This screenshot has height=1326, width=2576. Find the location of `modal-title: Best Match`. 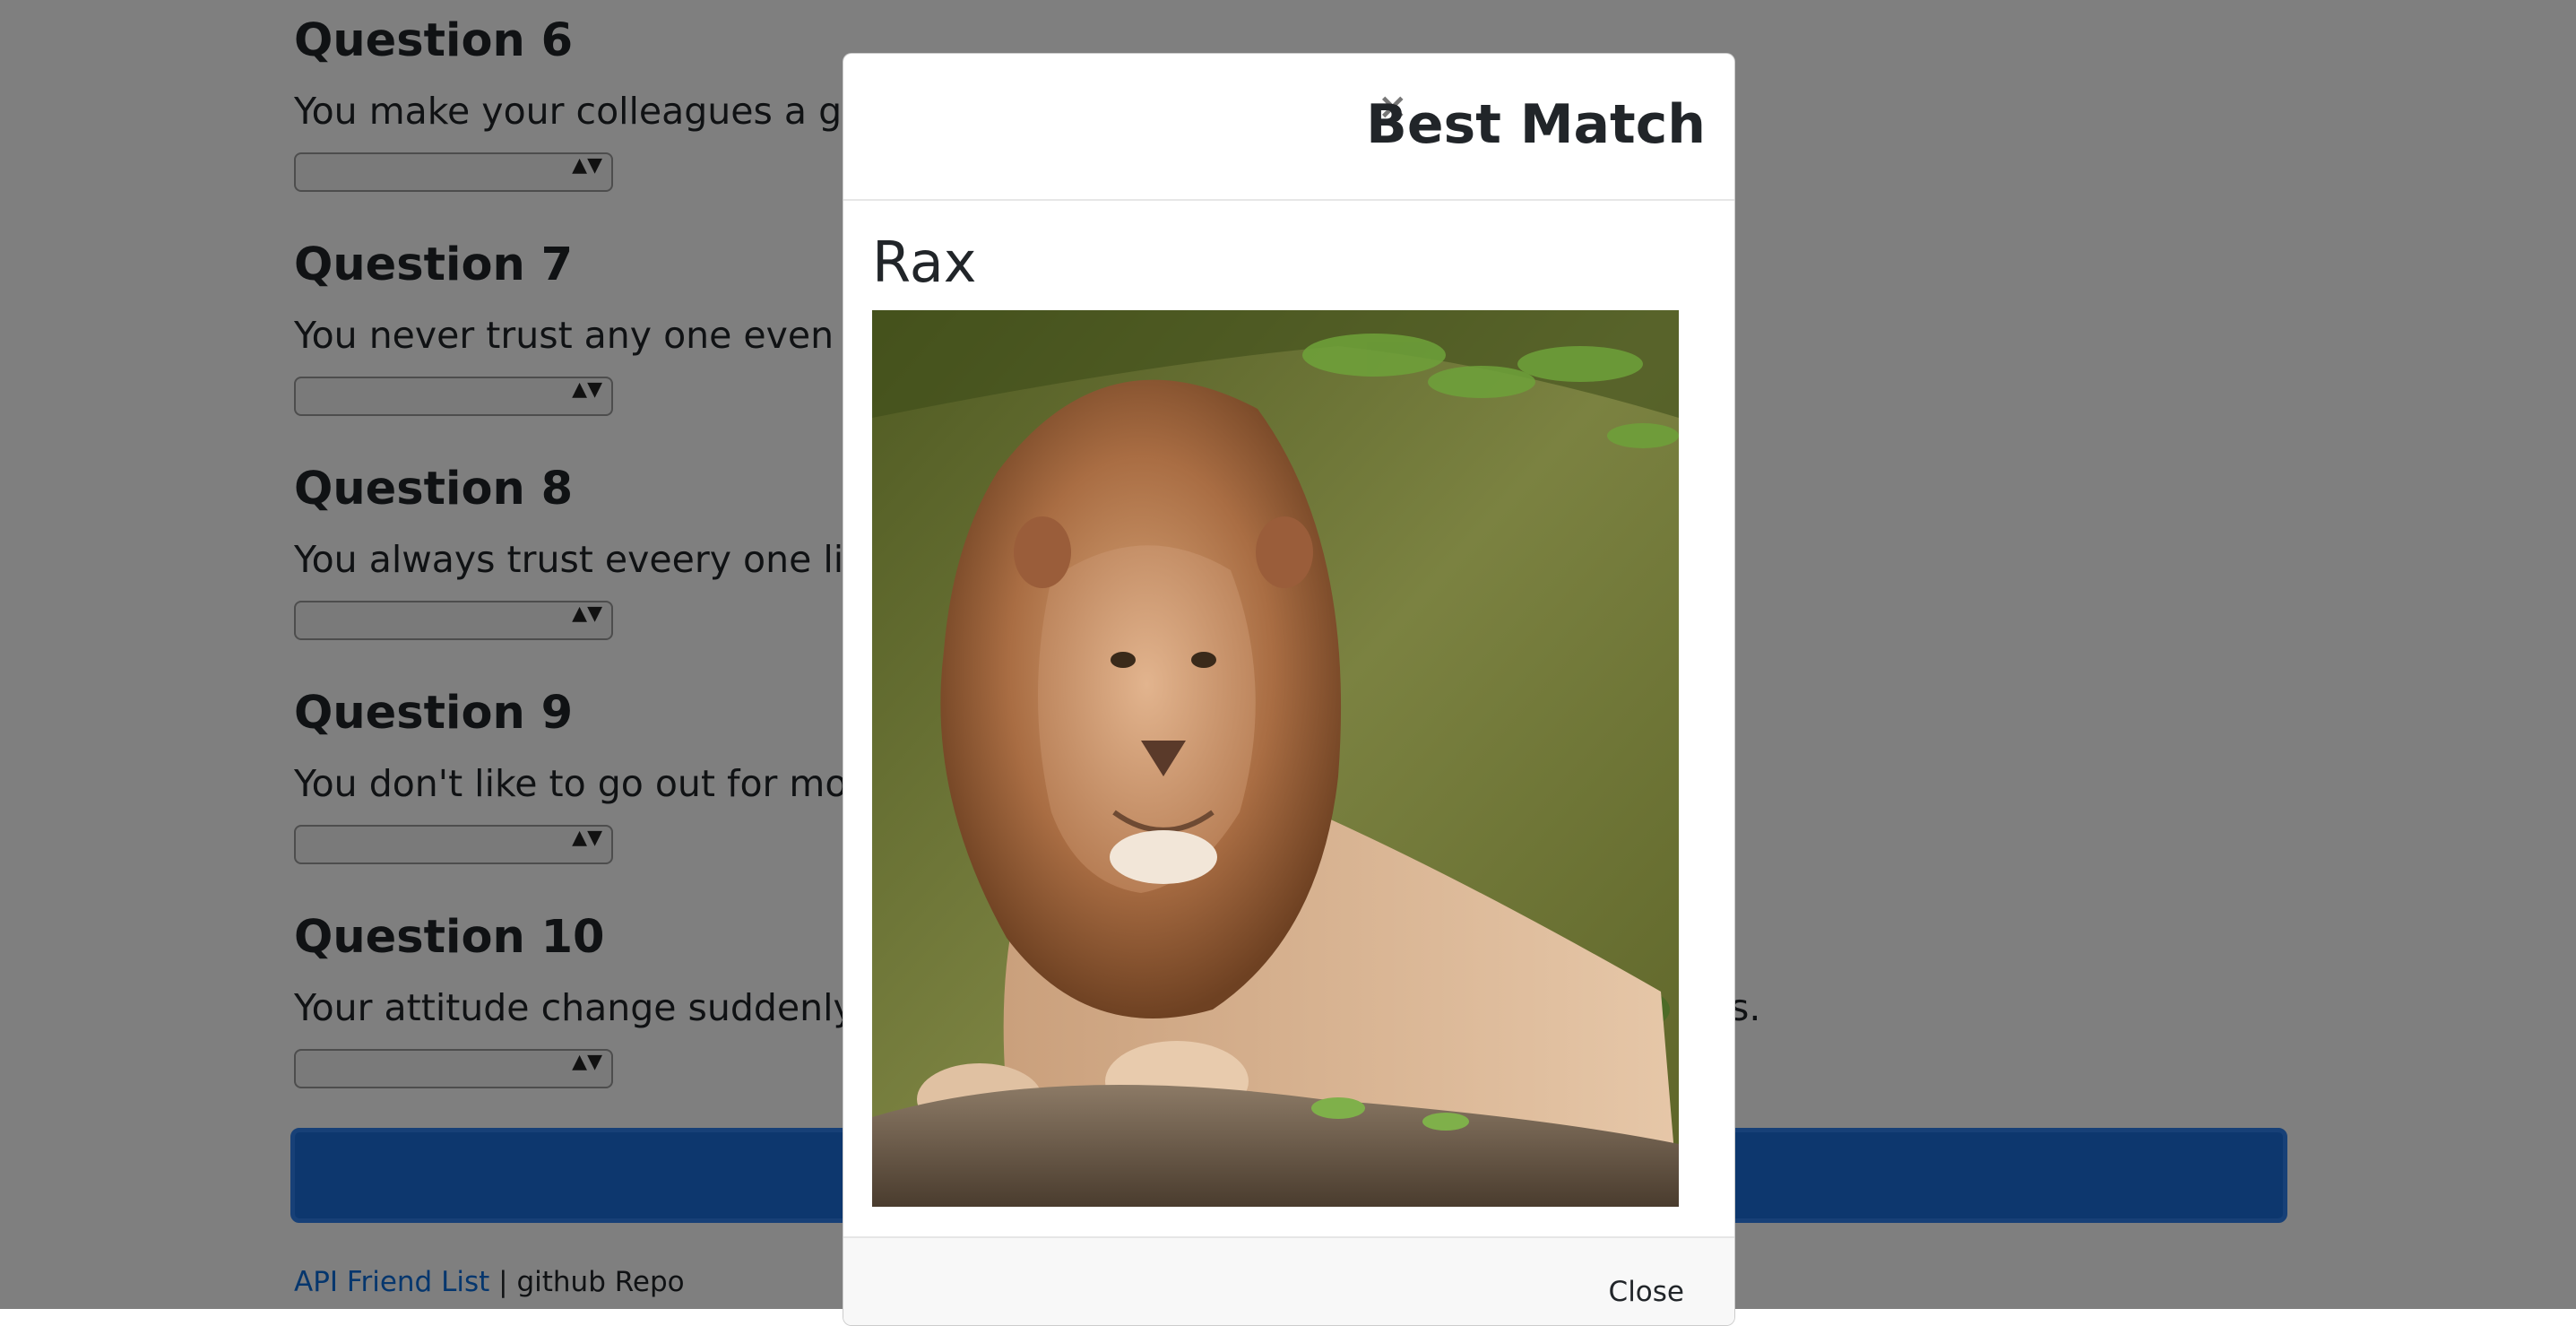

modal-title: Best Match is located at coordinates (1536, 124).